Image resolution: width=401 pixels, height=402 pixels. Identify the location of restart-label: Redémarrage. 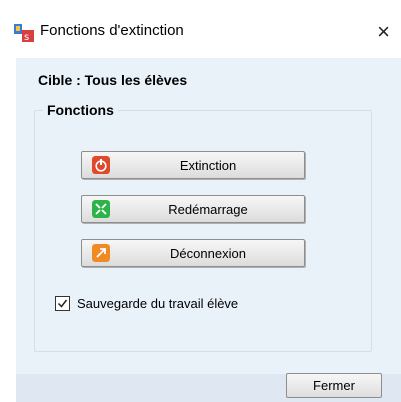
(208, 209).